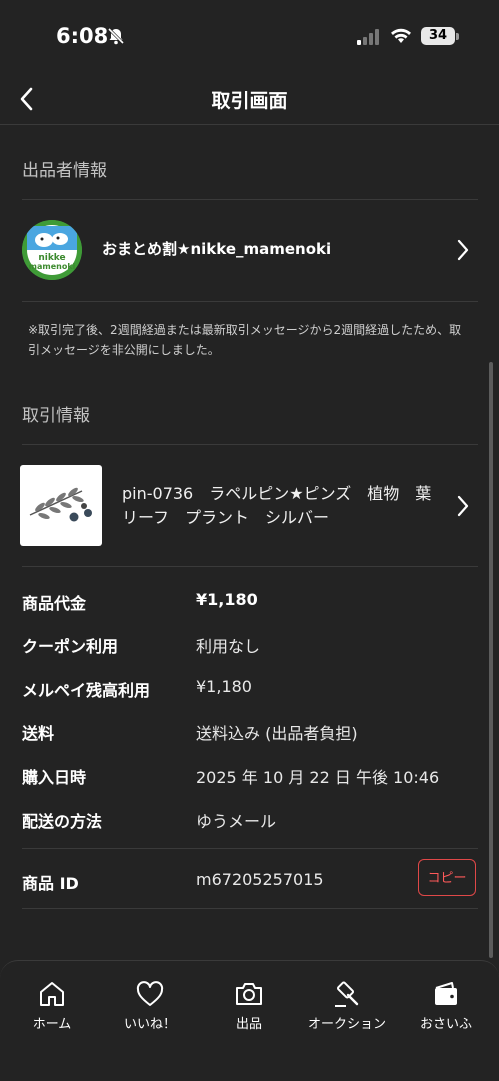 The image size is (499, 1081). Describe the element at coordinates (149, 1024) in the screenshot. I see `tab-label: いいね！` at that location.